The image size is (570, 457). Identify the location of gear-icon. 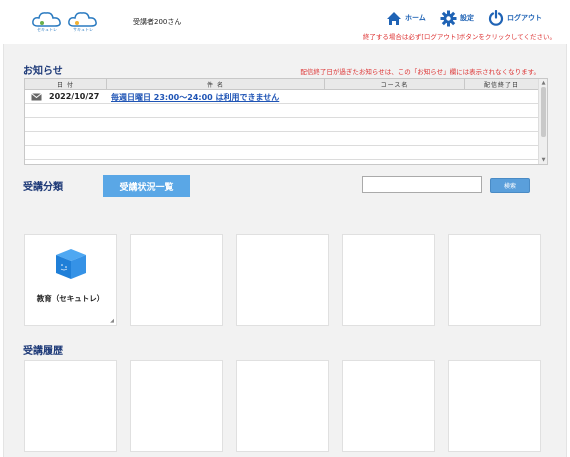
(448, 18).